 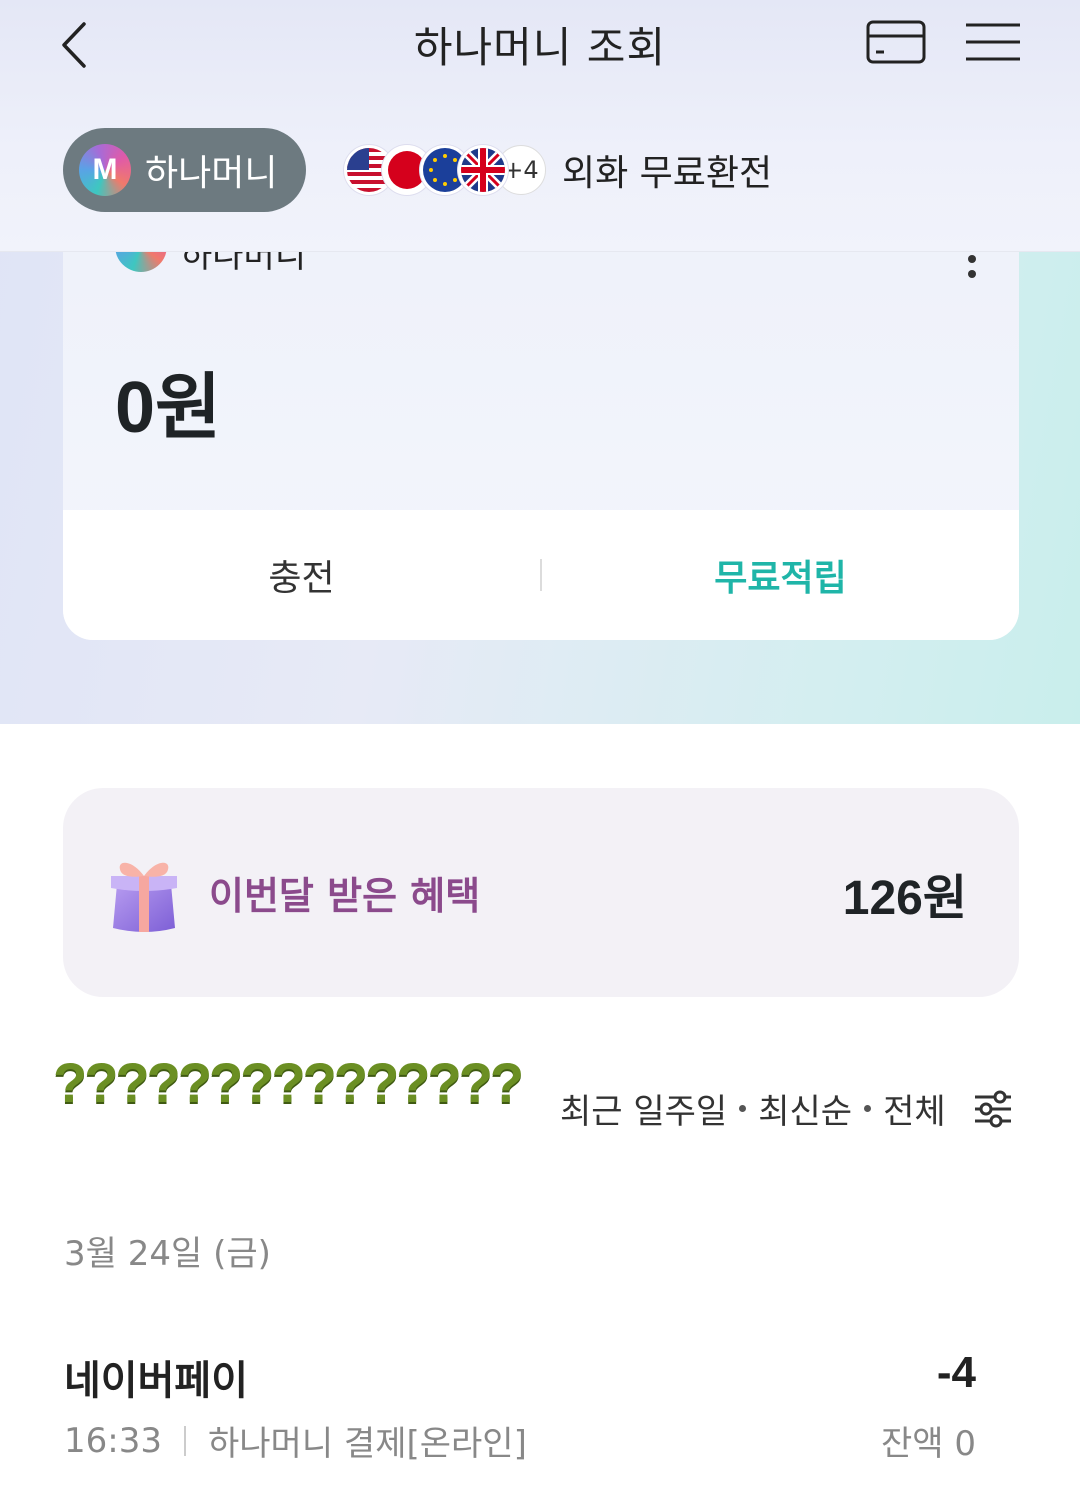 I want to click on monthly-benefit-card: 이번달 받은 혜택 126원, so click(x=541, y=892).